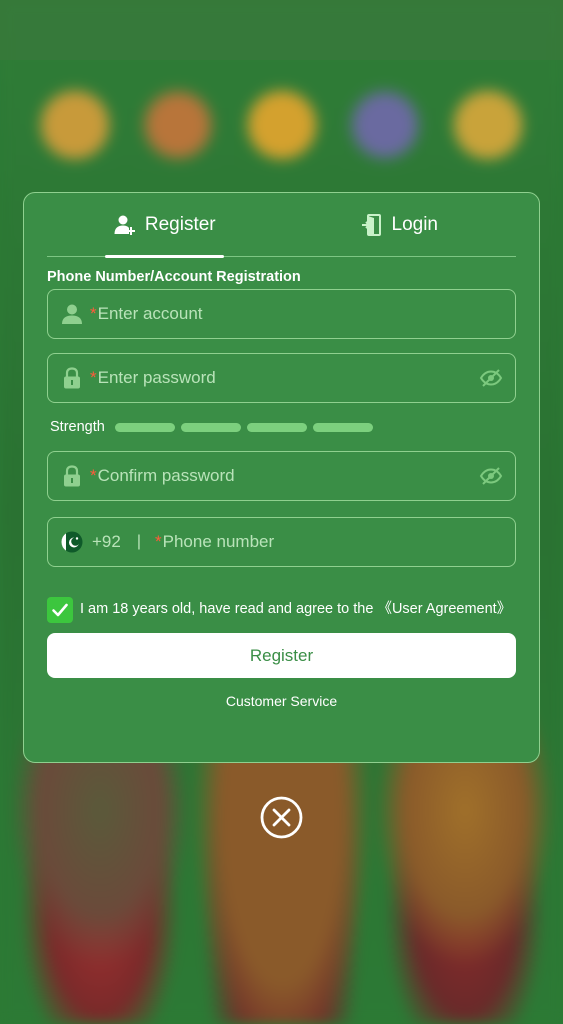  Describe the element at coordinates (243, 427) in the screenshot. I see `strength-bars` at that location.